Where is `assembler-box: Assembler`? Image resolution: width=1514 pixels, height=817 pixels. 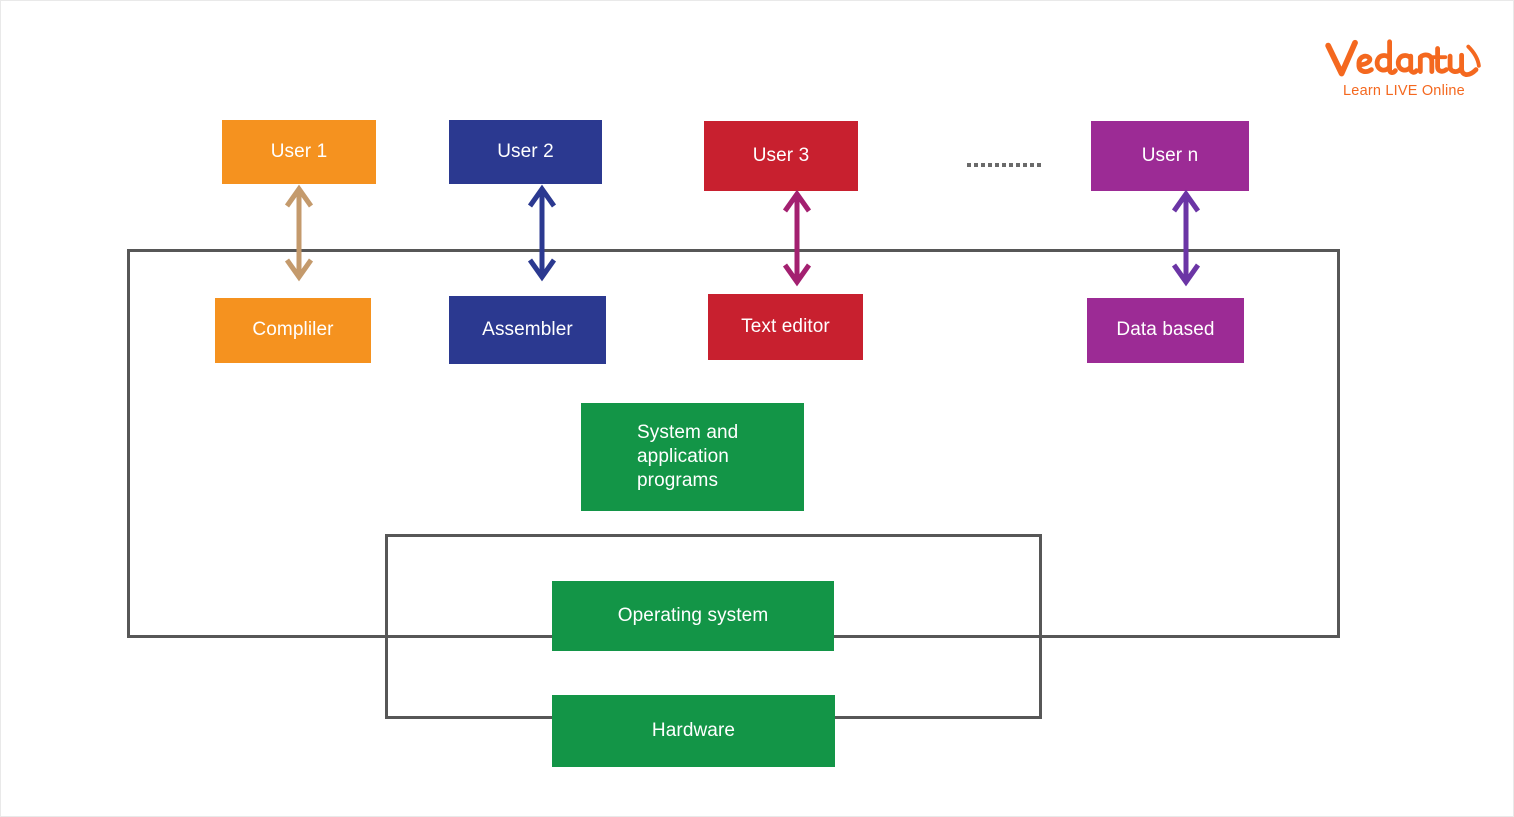
assembler-box: Assembler is located at coordinates (527, 330).